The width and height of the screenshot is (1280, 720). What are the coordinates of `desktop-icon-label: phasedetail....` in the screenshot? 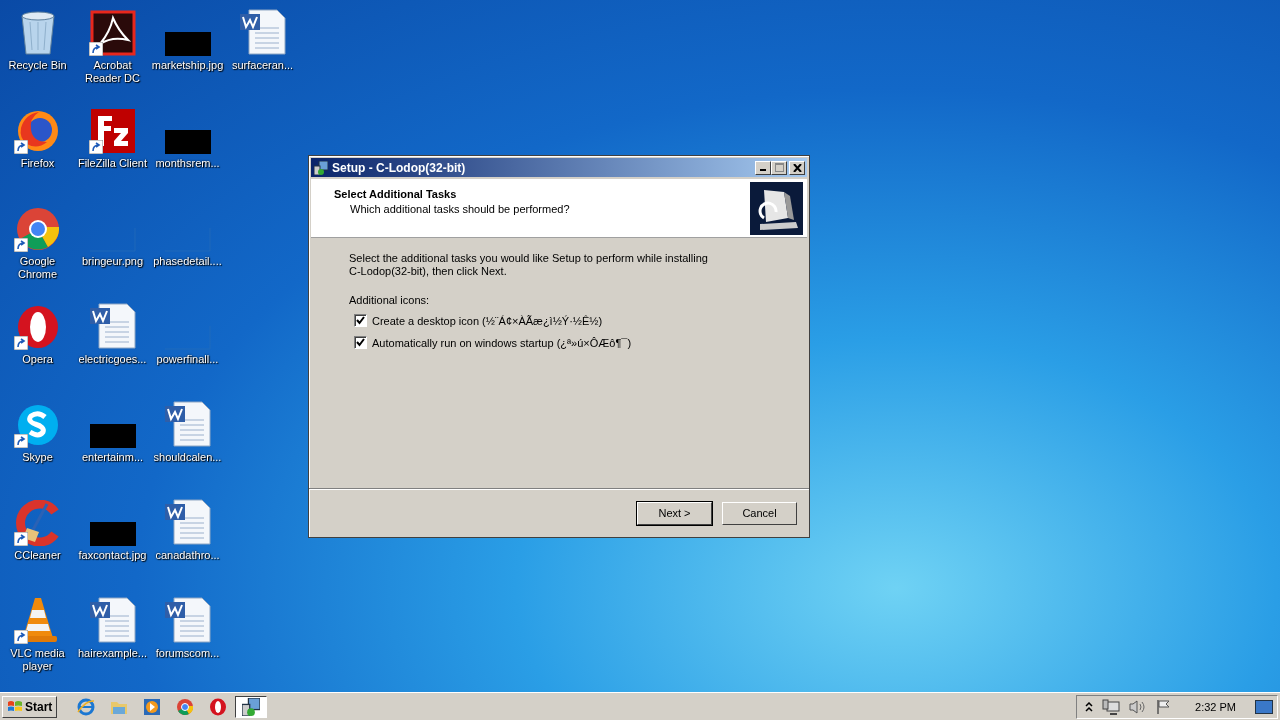 It's located at (187, 261).